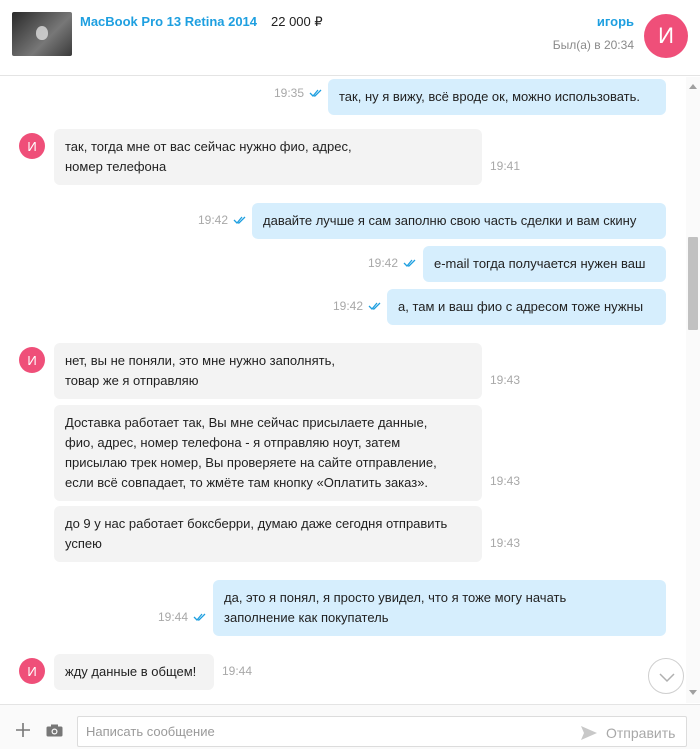  What do you see at coordinates (589, 733) in the screenshot?
I see `send-arrow-icon` at bounding box center [589, 733].